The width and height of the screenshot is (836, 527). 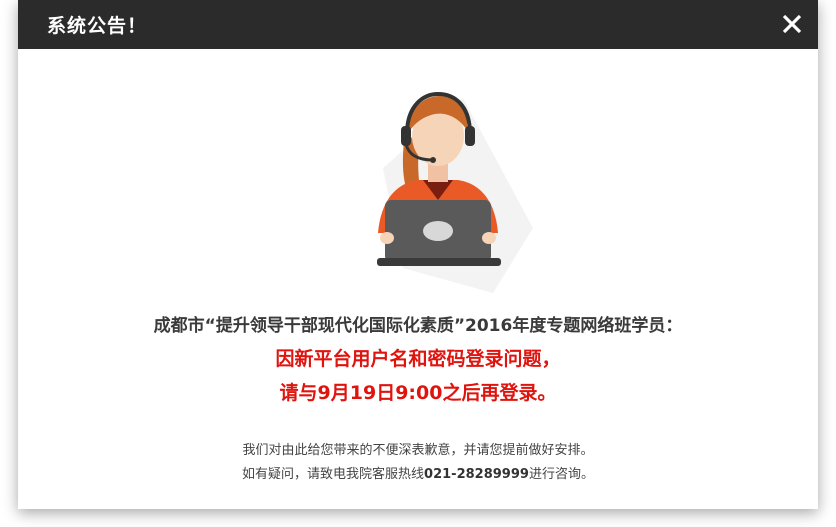 I want to click on contact-prefix: 如有疑问，请致电我院客服热线, so click(x=333, y=474).